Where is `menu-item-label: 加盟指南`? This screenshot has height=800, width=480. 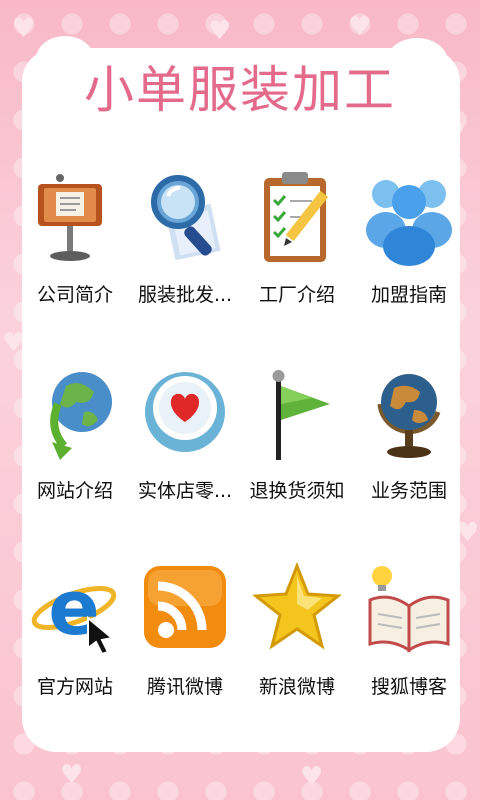
menu-item-label: 加盟指南 is located at coordinates (408, 295).